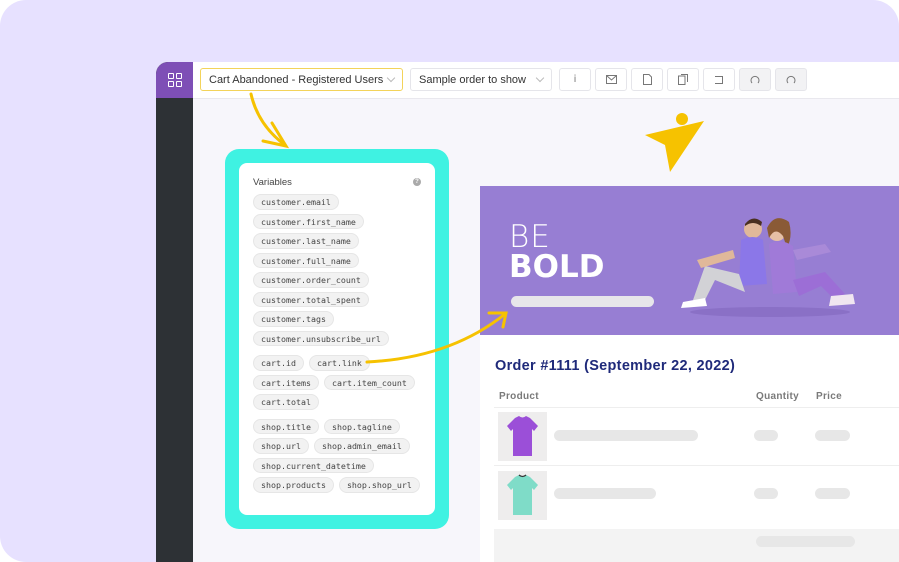 The image size is (899, 562). I want to click on variable-chip: customer.first_name, so click(308, 221).